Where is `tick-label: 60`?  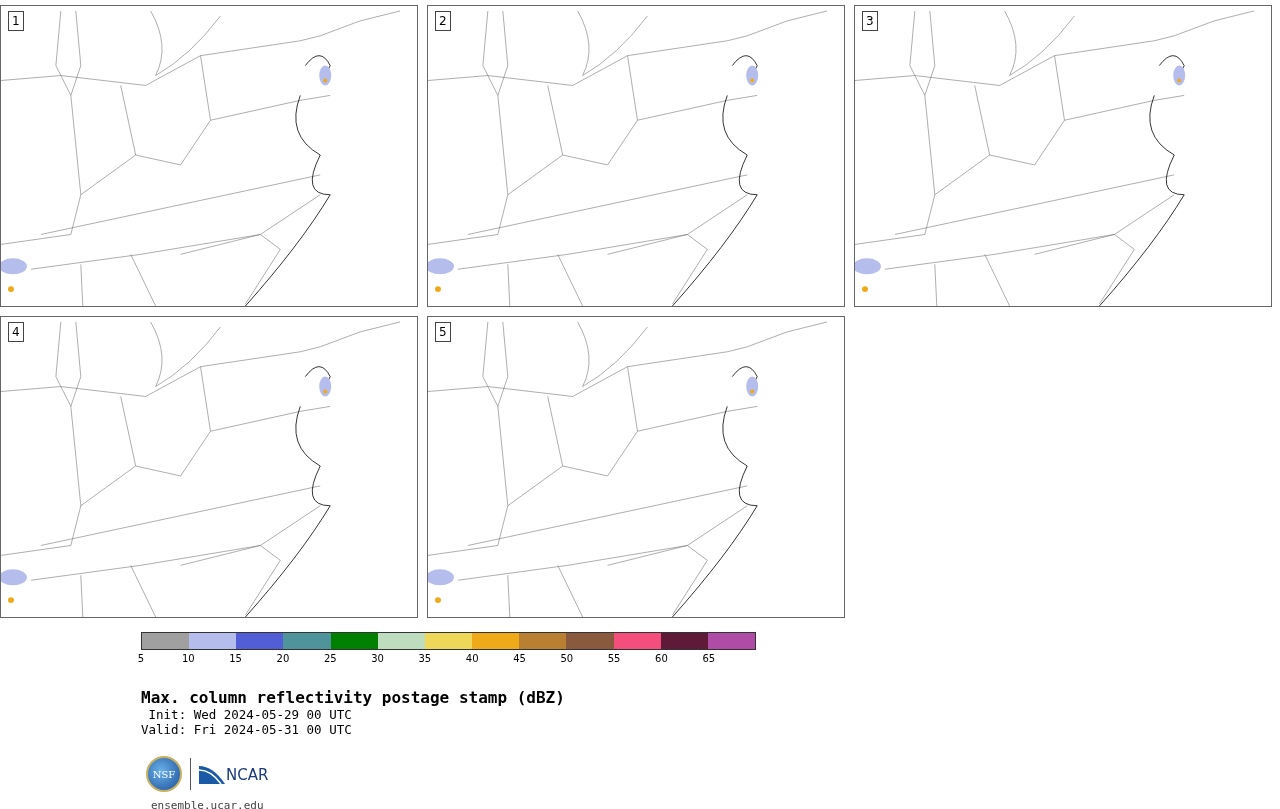
tick-label: 60 is located at coordinates (661, 658).